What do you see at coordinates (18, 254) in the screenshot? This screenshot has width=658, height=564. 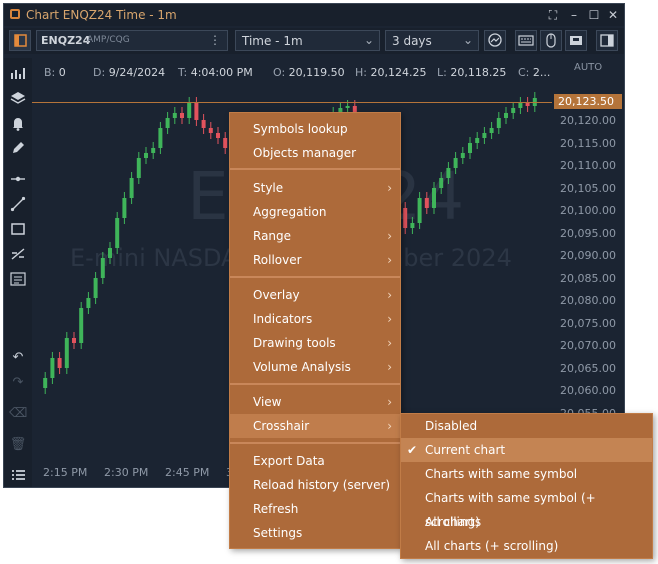 I see `fibonacci-icon` at bounding box center [18, 254].